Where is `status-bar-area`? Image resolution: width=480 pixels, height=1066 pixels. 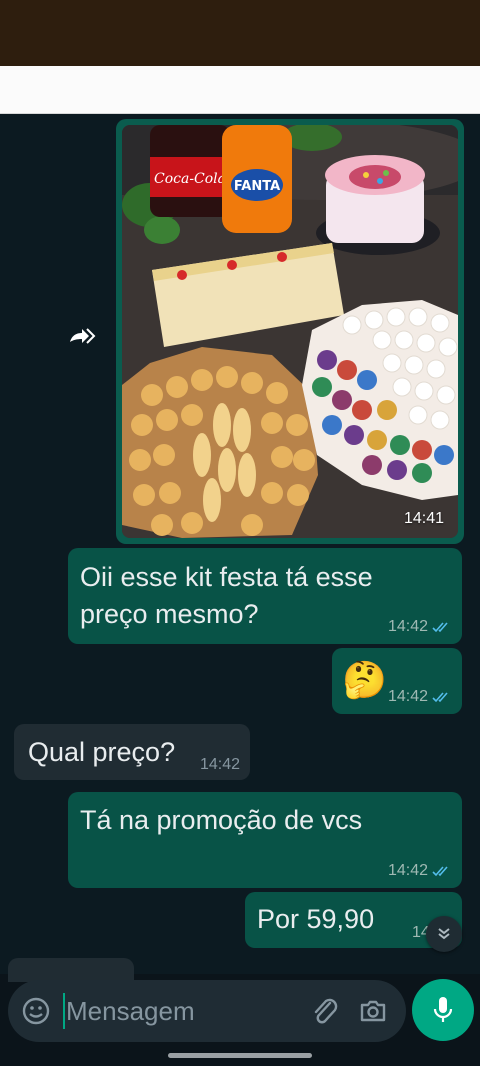
status-bar-area is located at coordinates (240, 33).